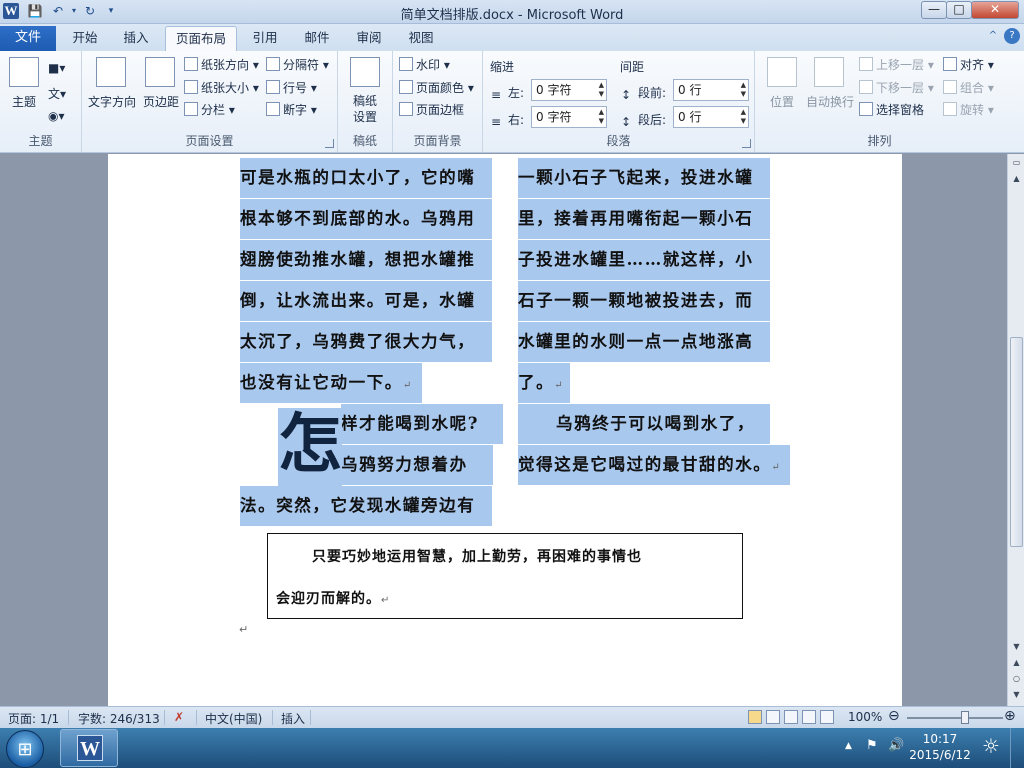  Describe the element at coordinates (33, 718) in the screenshot. I see `page-indicator: 页面: 1/1` at that location.